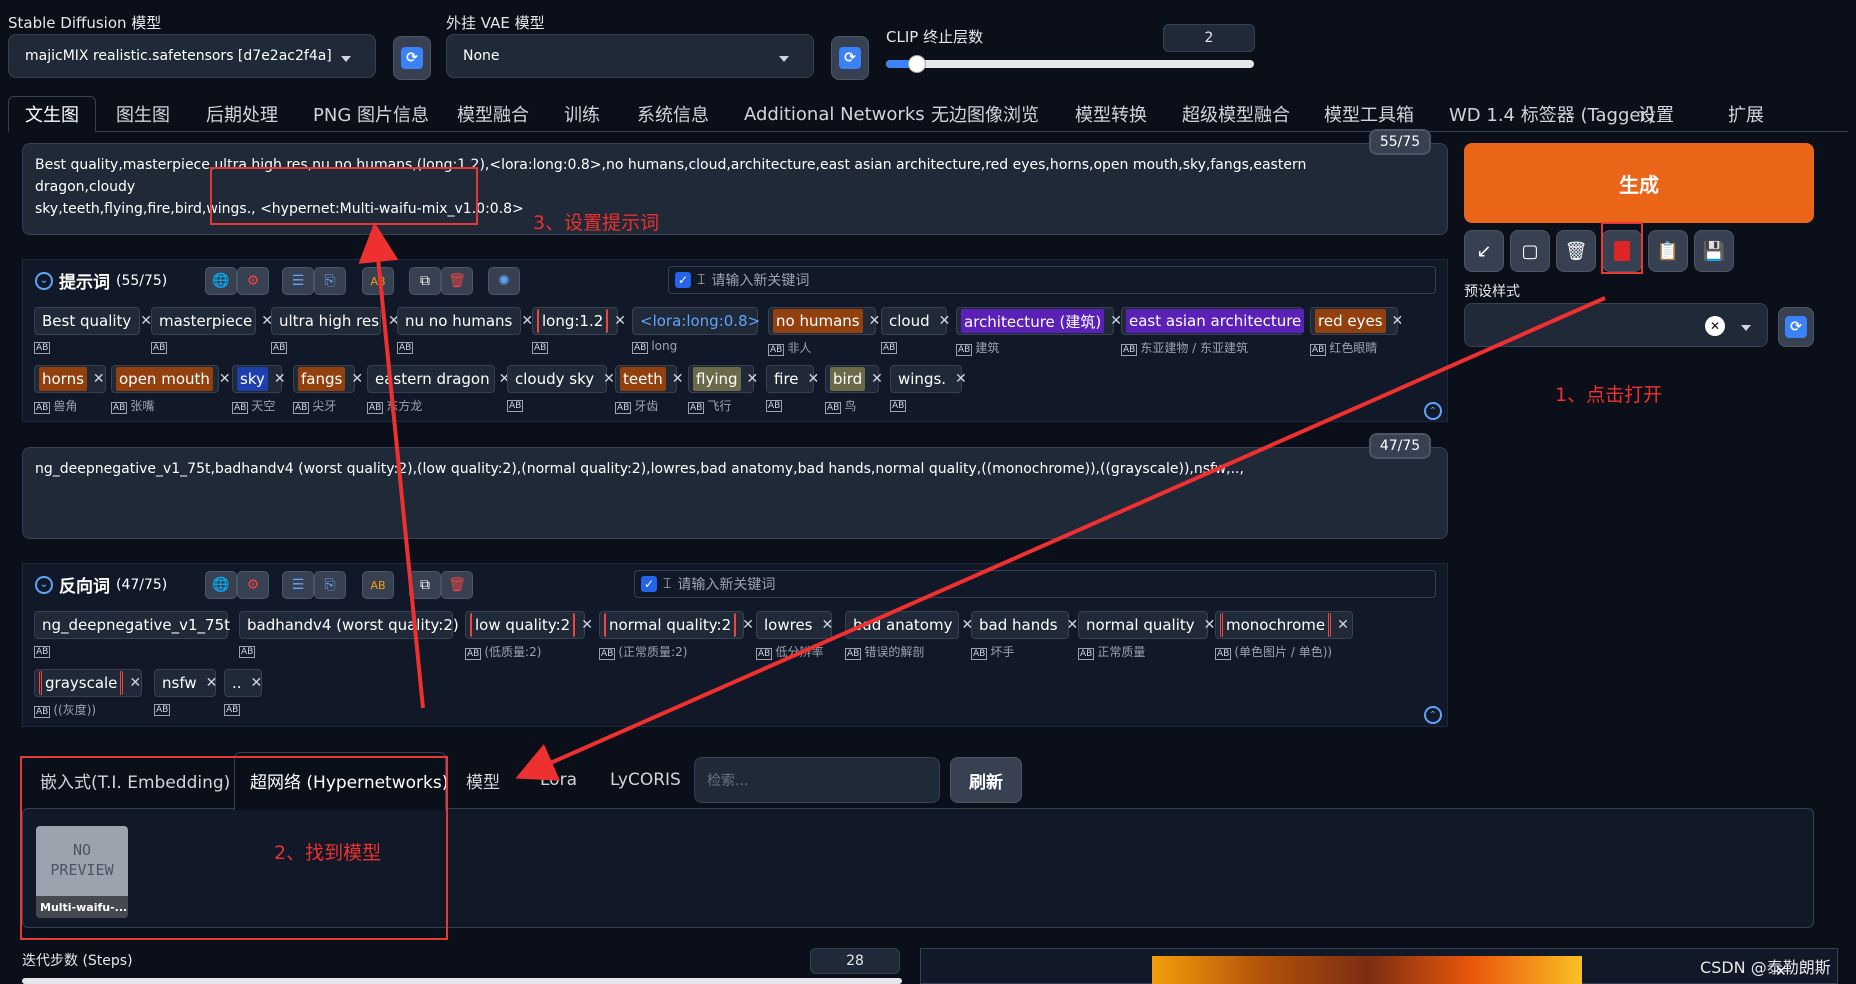 This screenshot has width=1856, height=984. I want to click on tab-txt2img: 文生图, so click(52, 114).